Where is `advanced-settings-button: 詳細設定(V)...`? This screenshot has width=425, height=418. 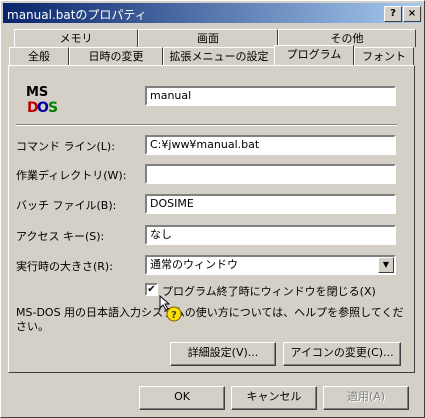
advanced-settings-button: 詳細設定(V)... is located at coordinates (223, 354).